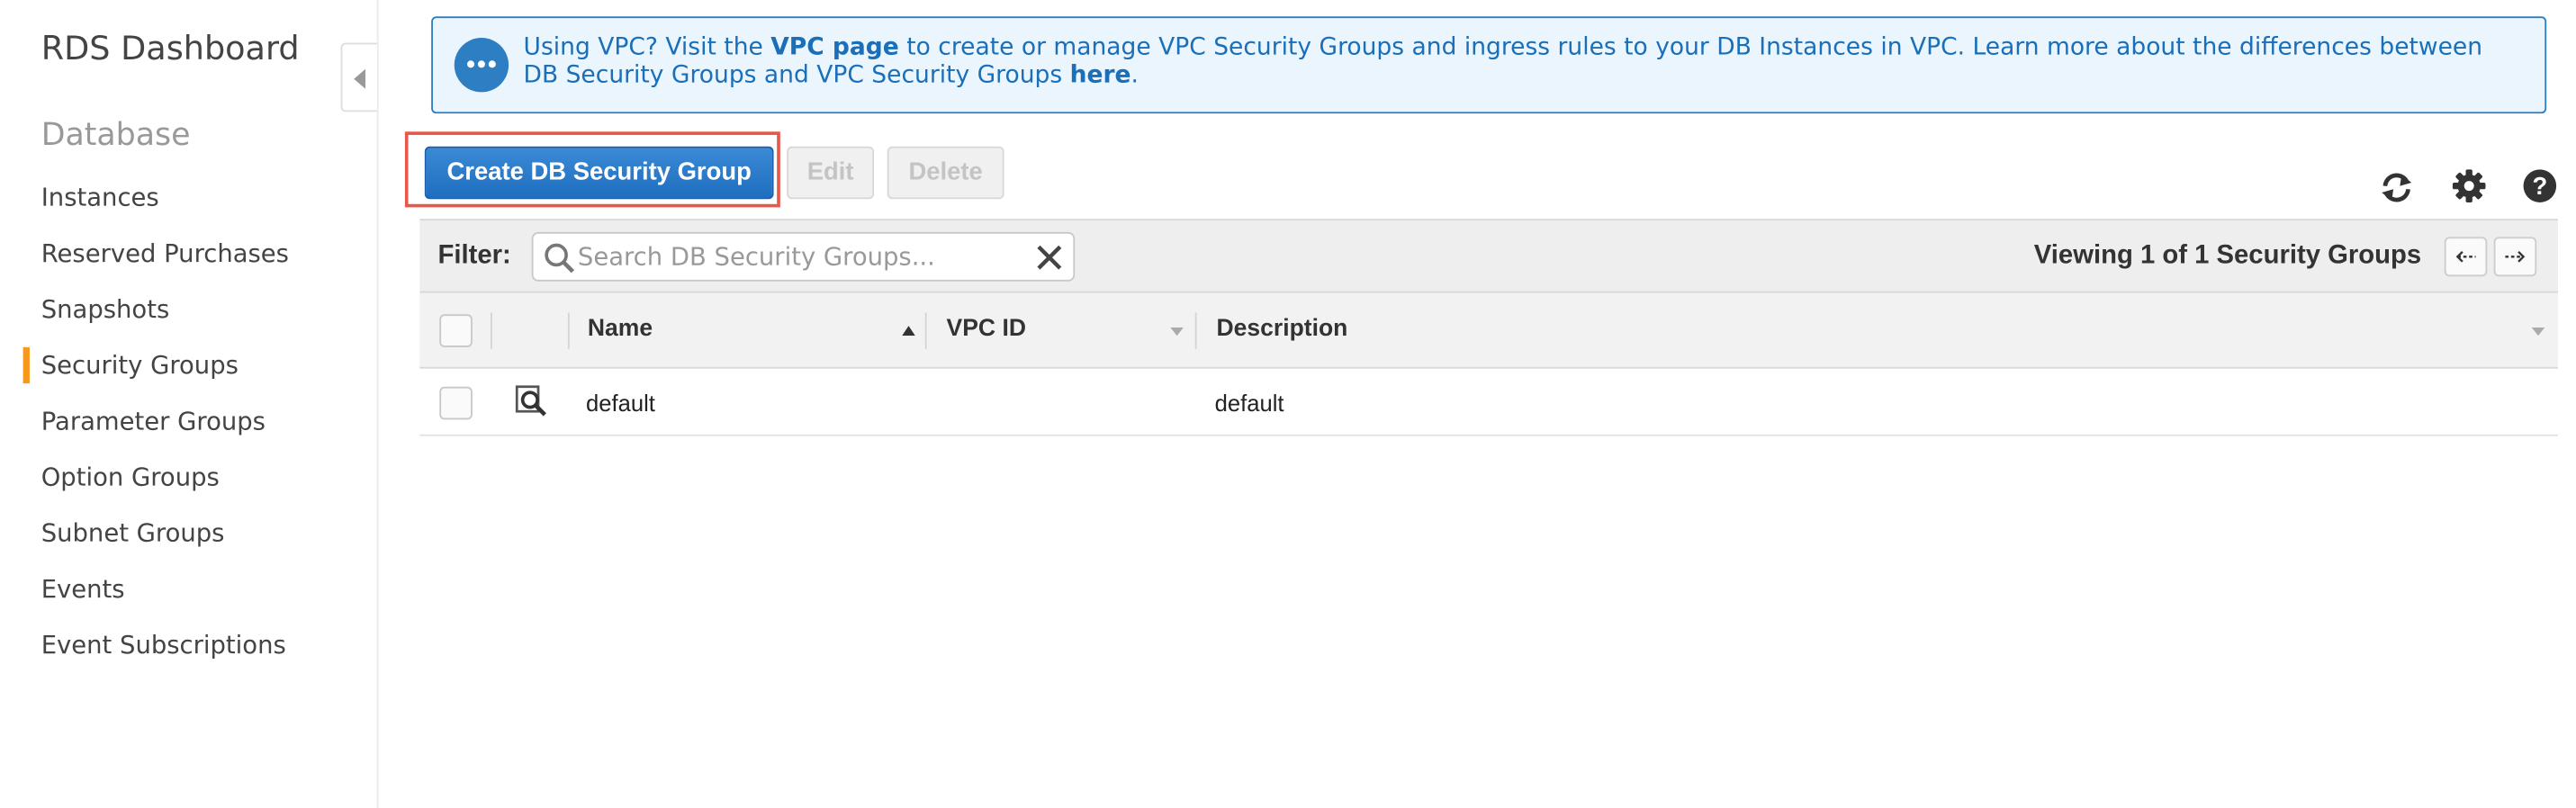  What do you see at coordinates (620, 329) in the screenshot?
I see `column-header-name: Name` at bounding box center [620, 329].